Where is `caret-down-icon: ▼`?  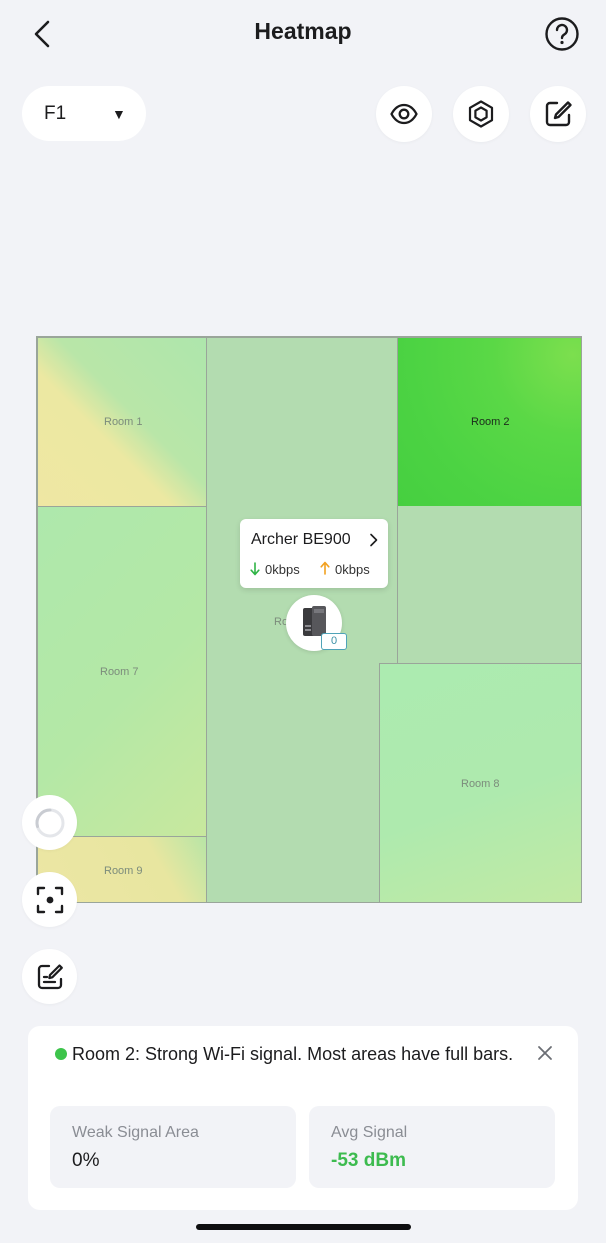
caret-down-icon: ▼ is located at coordinates (119, 114).